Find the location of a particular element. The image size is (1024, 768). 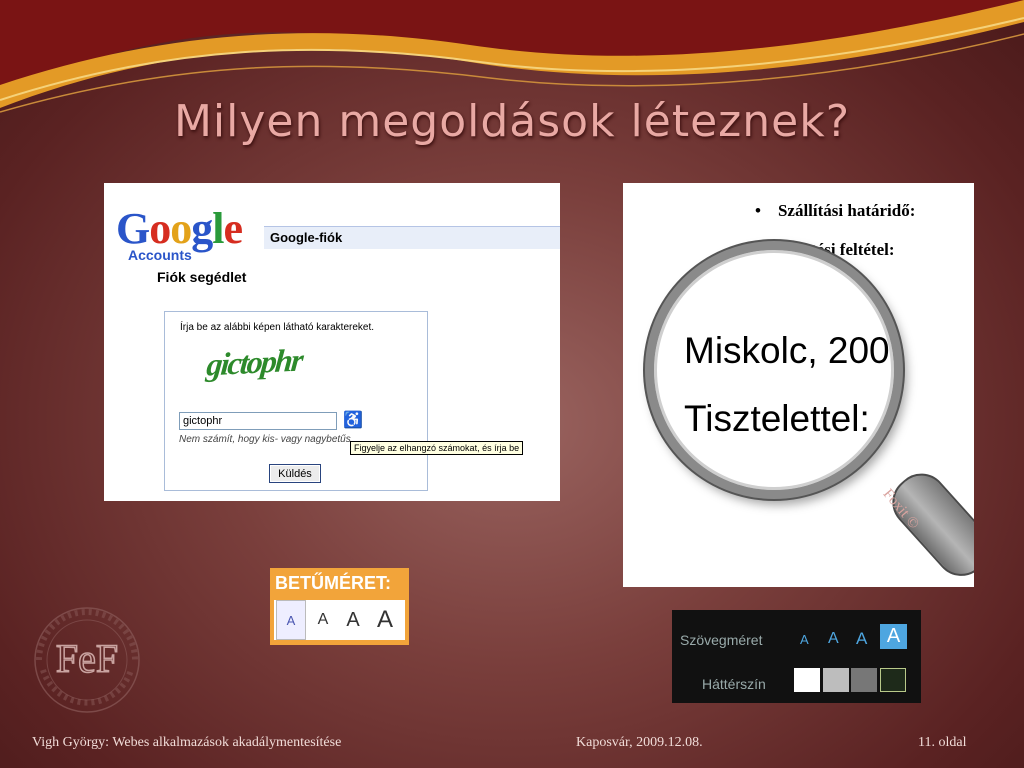

font-size-title: BETŰMÉRET: is located at coordinates (333, 583).